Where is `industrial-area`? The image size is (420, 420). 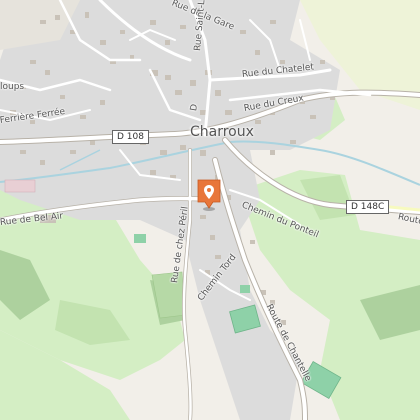 industrial-area is located at coordinates (20, 186).